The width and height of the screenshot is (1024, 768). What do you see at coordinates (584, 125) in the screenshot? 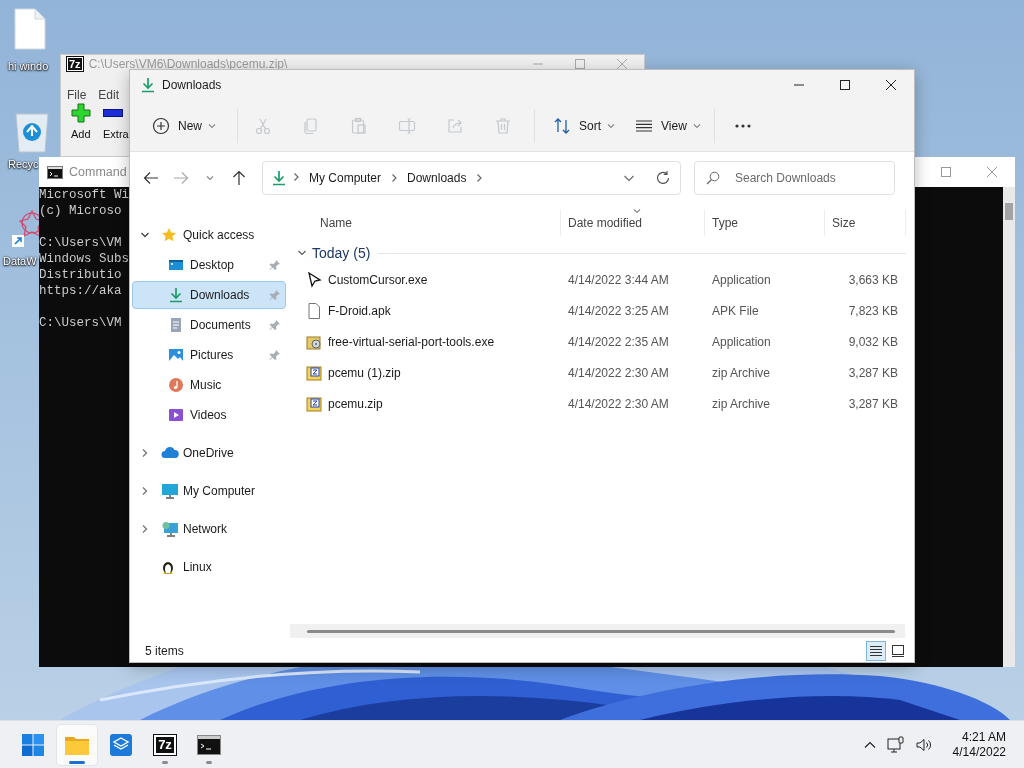
I see `sort-button: Sort` at bounding box center [584, 125].